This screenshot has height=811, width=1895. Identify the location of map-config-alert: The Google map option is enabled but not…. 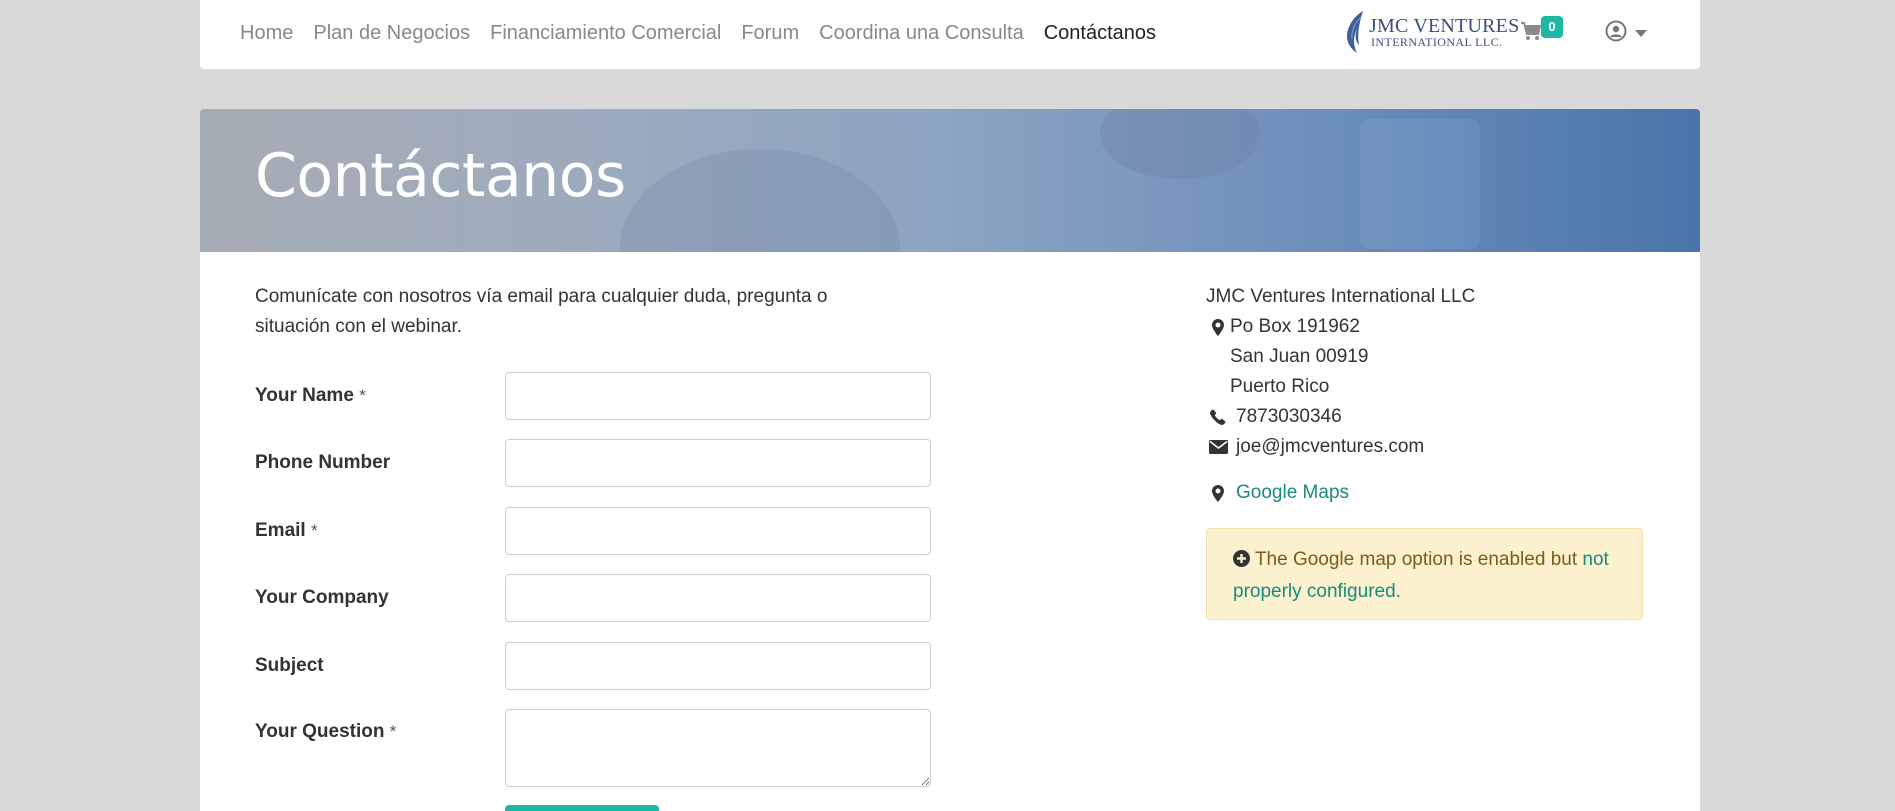
(1424, 574).